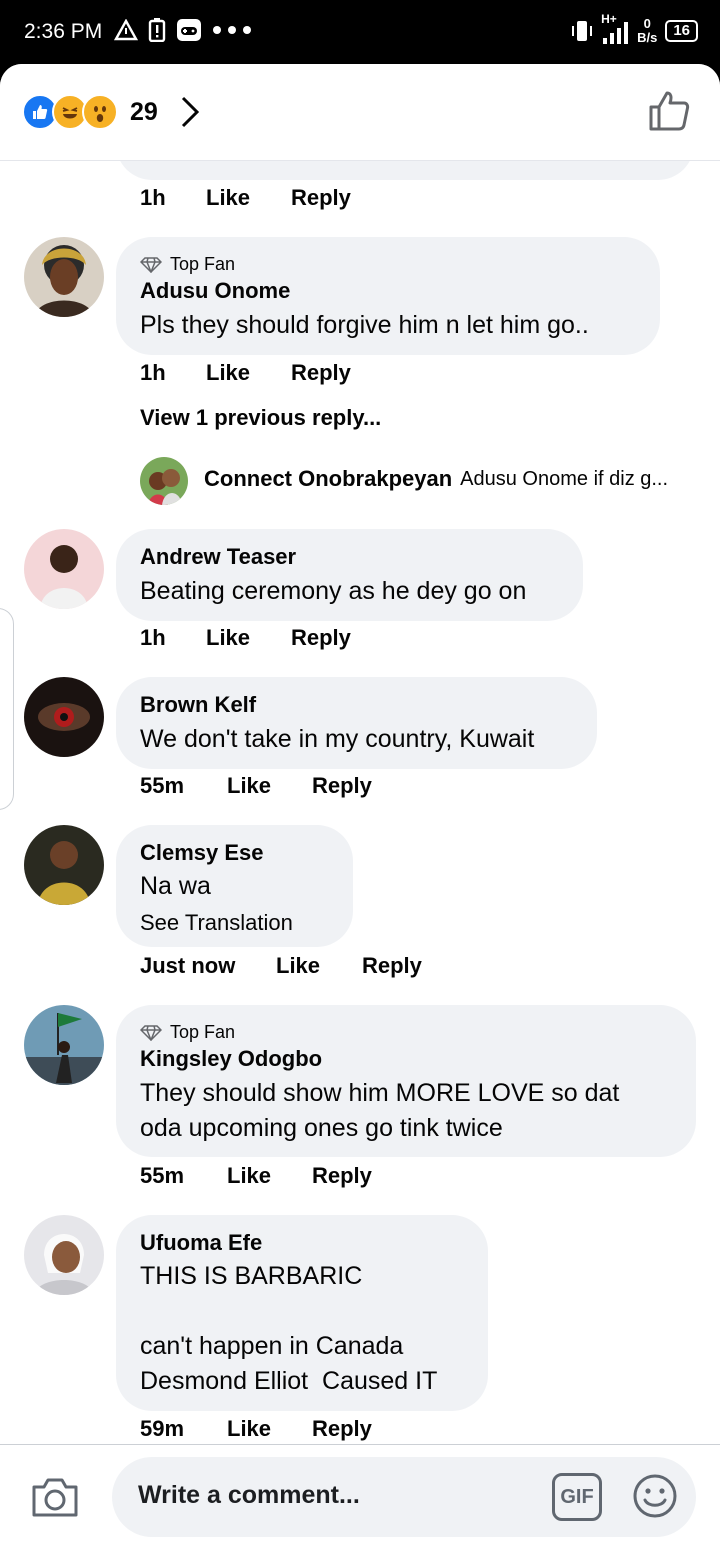 Image resolution: width=720 pixels, height=1548 pixels. I want to click on status-time: 2:36 PM, so click(63, 31).